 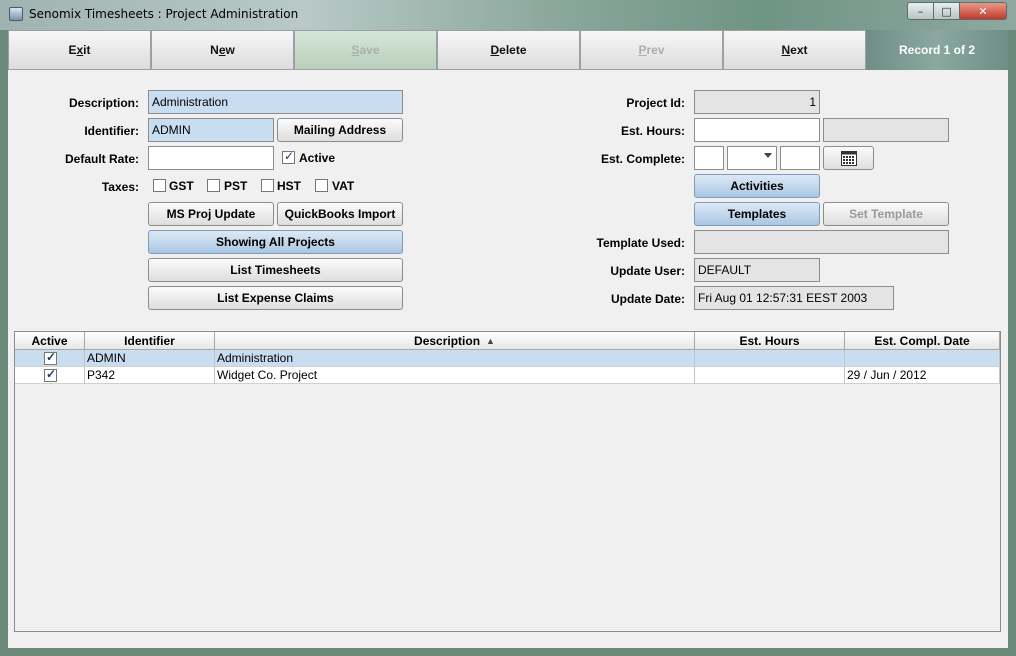 I want to click on cell-est-date, so click(x=922, y=358).